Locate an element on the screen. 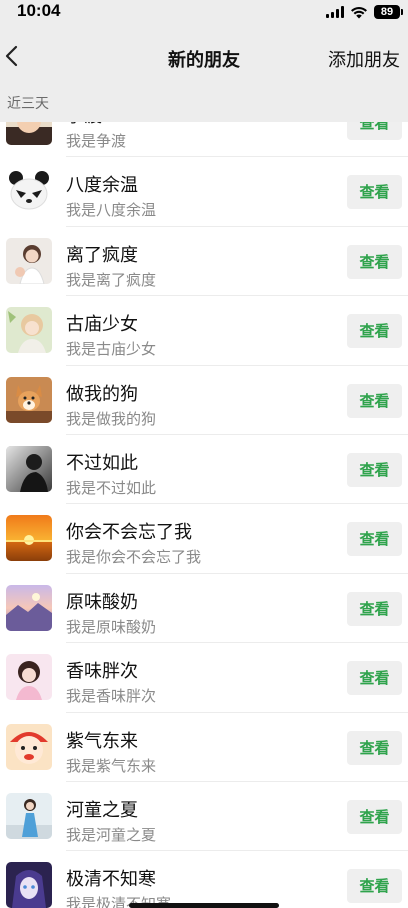 The width and height of the screenshot is (408, 908). friend-request-message: 我是你会不会忘了我 is located at coordinates (134, 557).